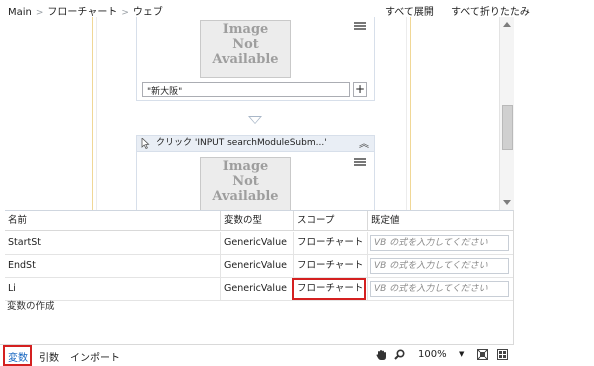 The image size is (594, 366). What do you see at coordinates (265, 9) in the screenshot?
I see `designer-header: Main > フローチャート > ウェブ すべて展開 すべて折りたたみ` at bounding box center [265, 9].